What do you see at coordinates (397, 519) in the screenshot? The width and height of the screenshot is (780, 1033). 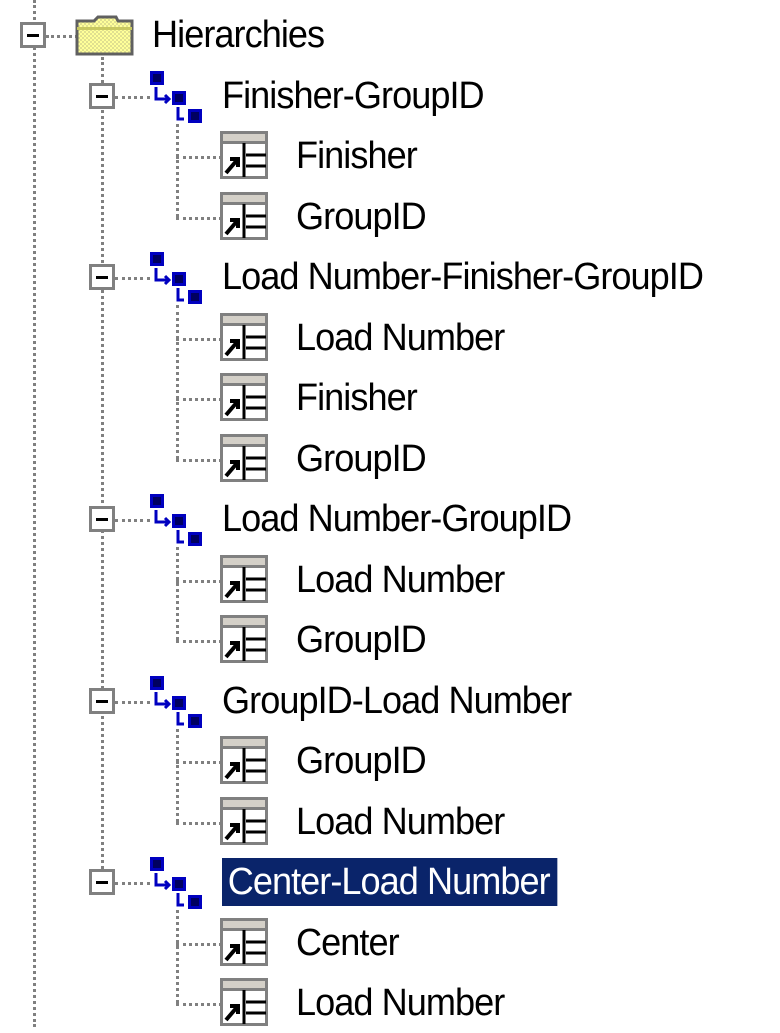 I see `tree-node-hierarchy: Load Number-GroupID` at bounding box center [397, 519].